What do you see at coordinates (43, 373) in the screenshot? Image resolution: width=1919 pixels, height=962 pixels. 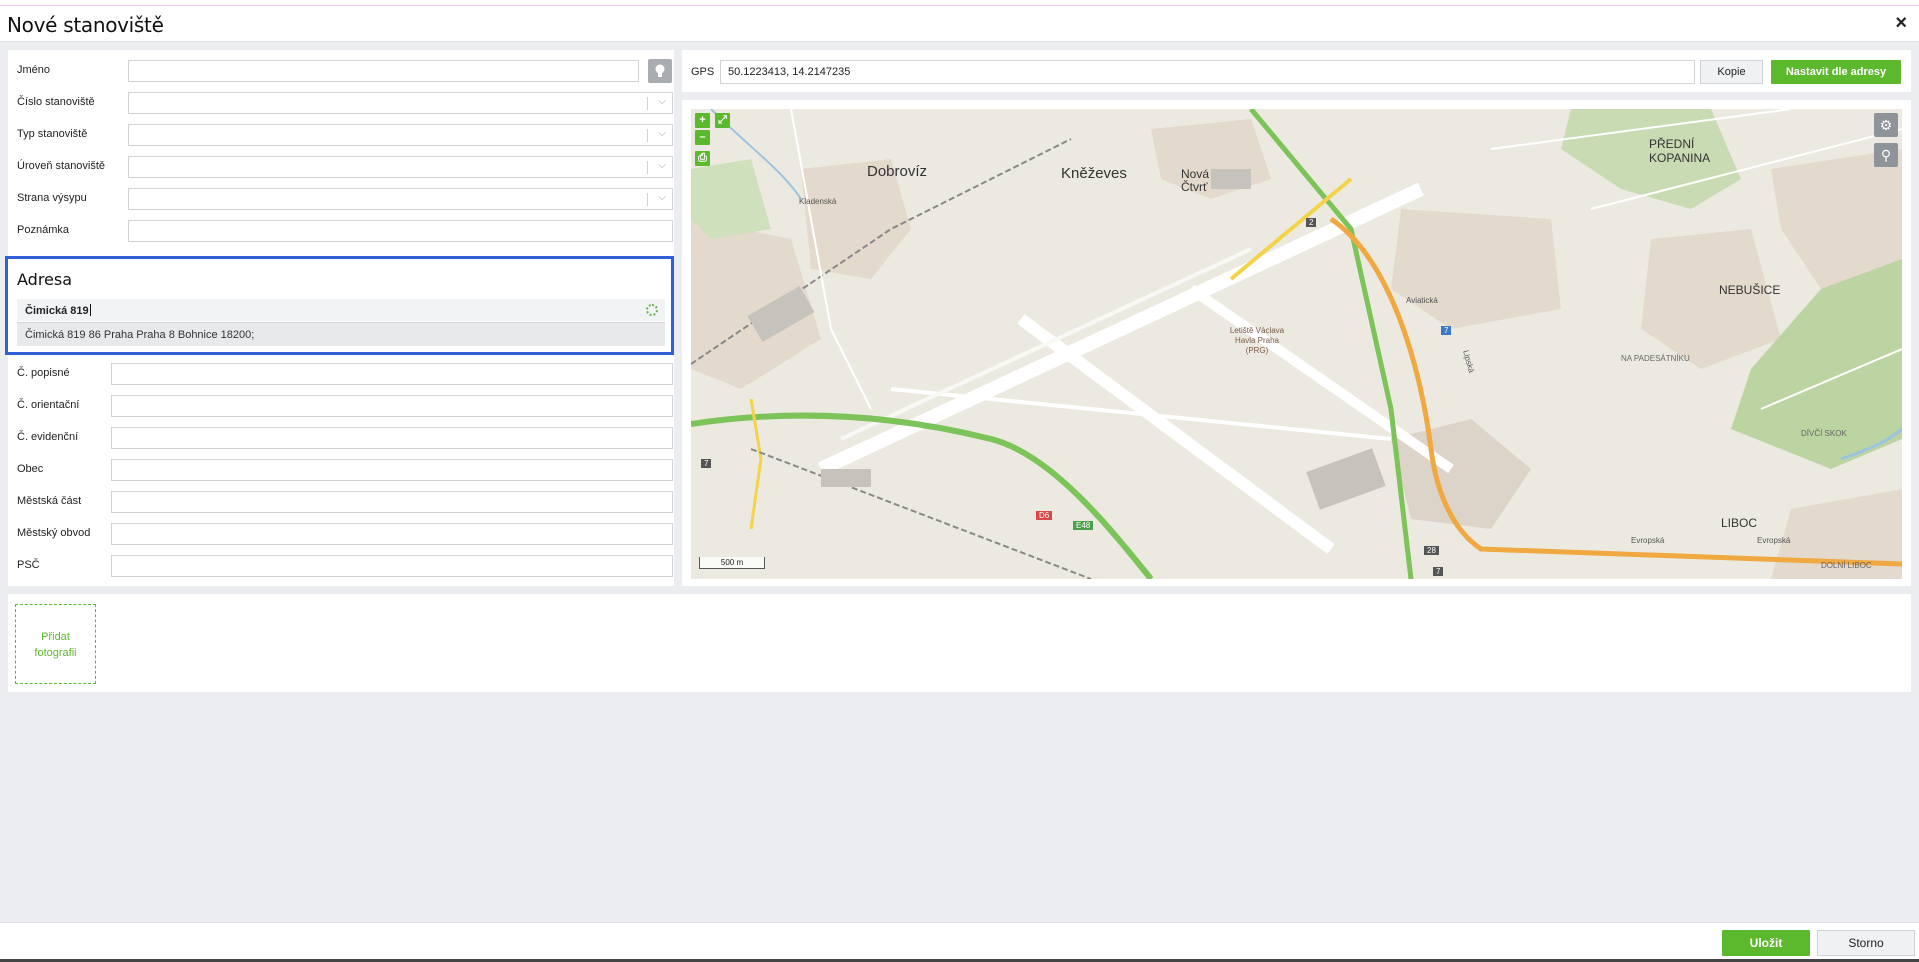 I see `address-field-label: Č. popisné` at bounding box center [43, 373].